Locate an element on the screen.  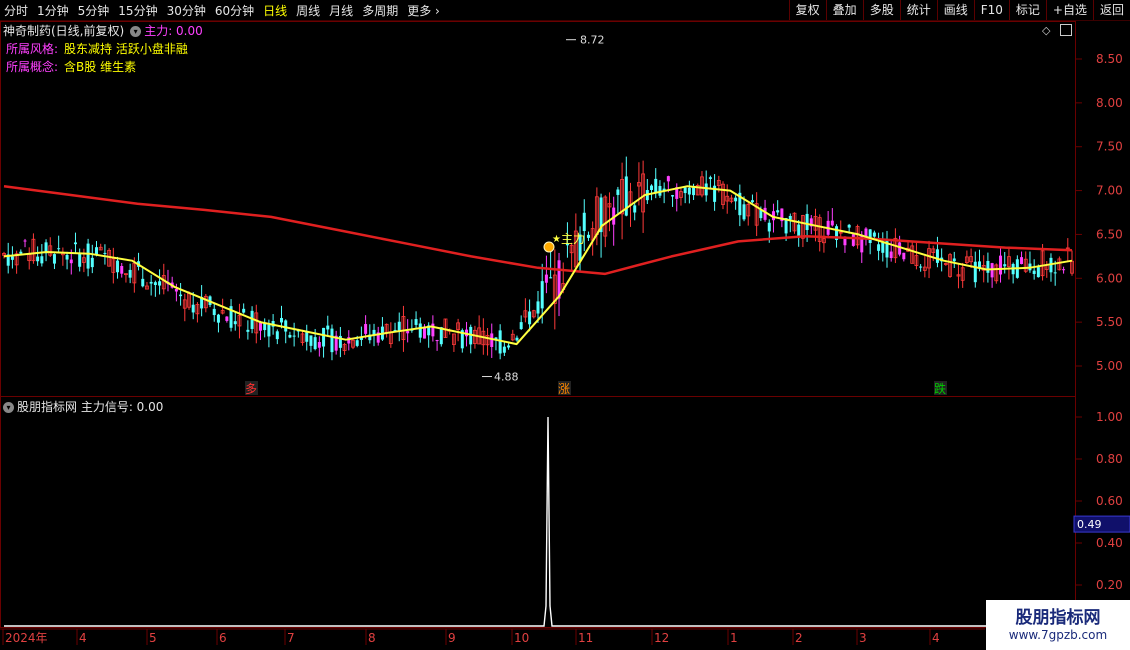
time-tick-label: 10 is located at coordinates (521, 638).